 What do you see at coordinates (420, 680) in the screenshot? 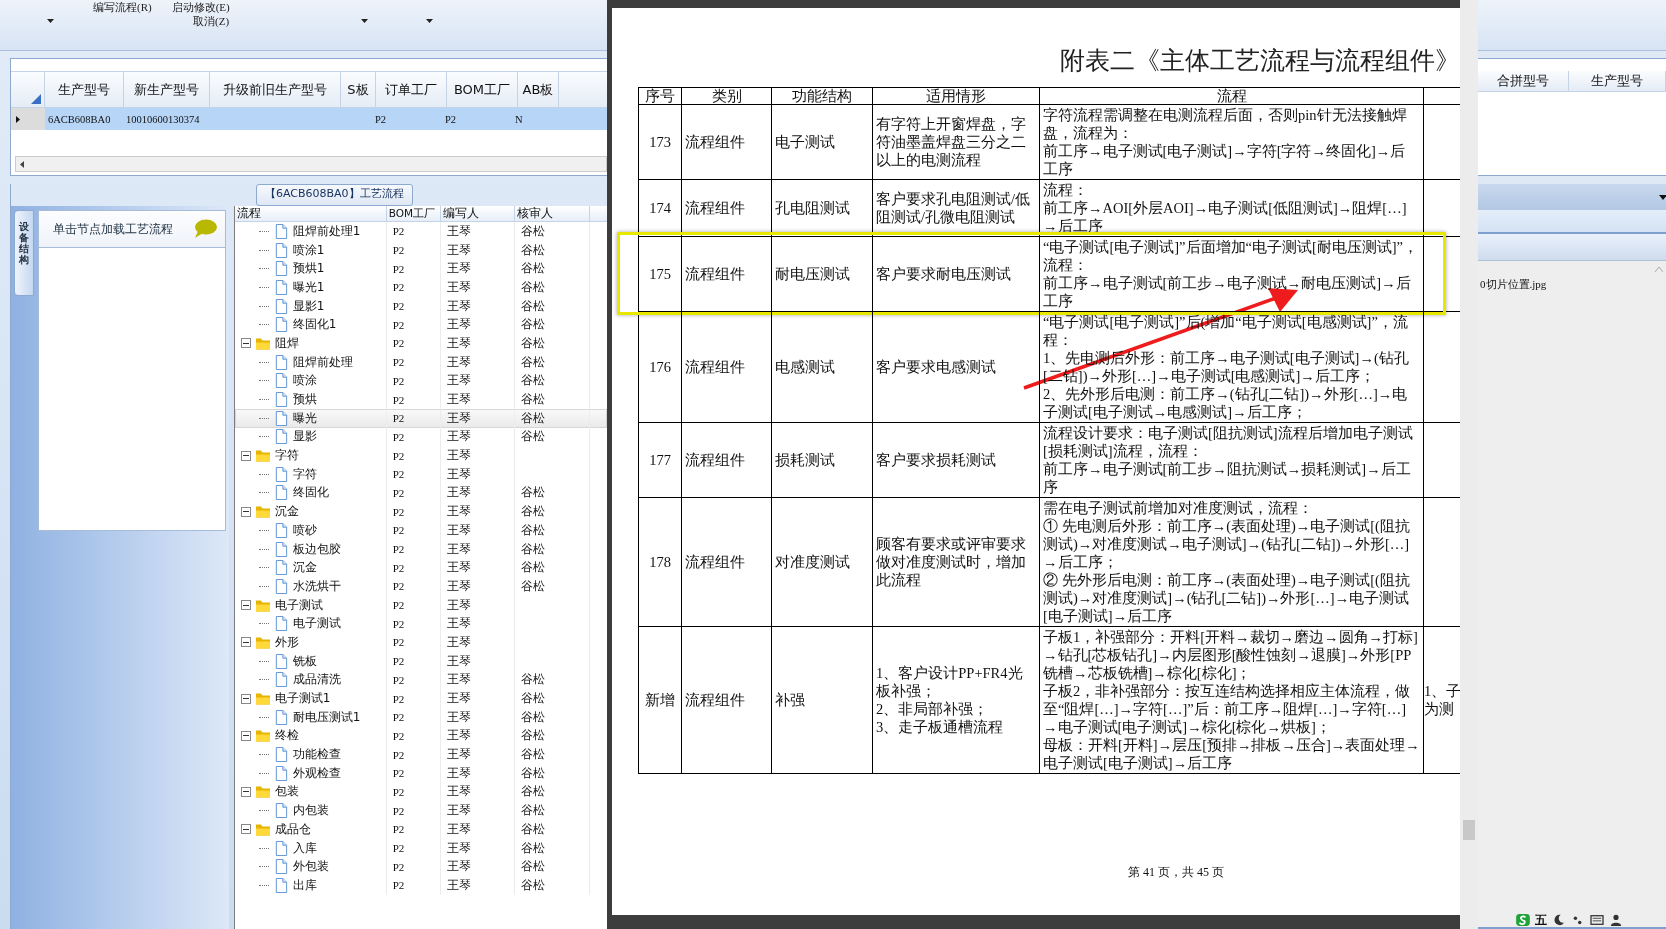
I see `tree-row: 成品清洗 P2 王琴 谷松` at bounding box center [420, 680].